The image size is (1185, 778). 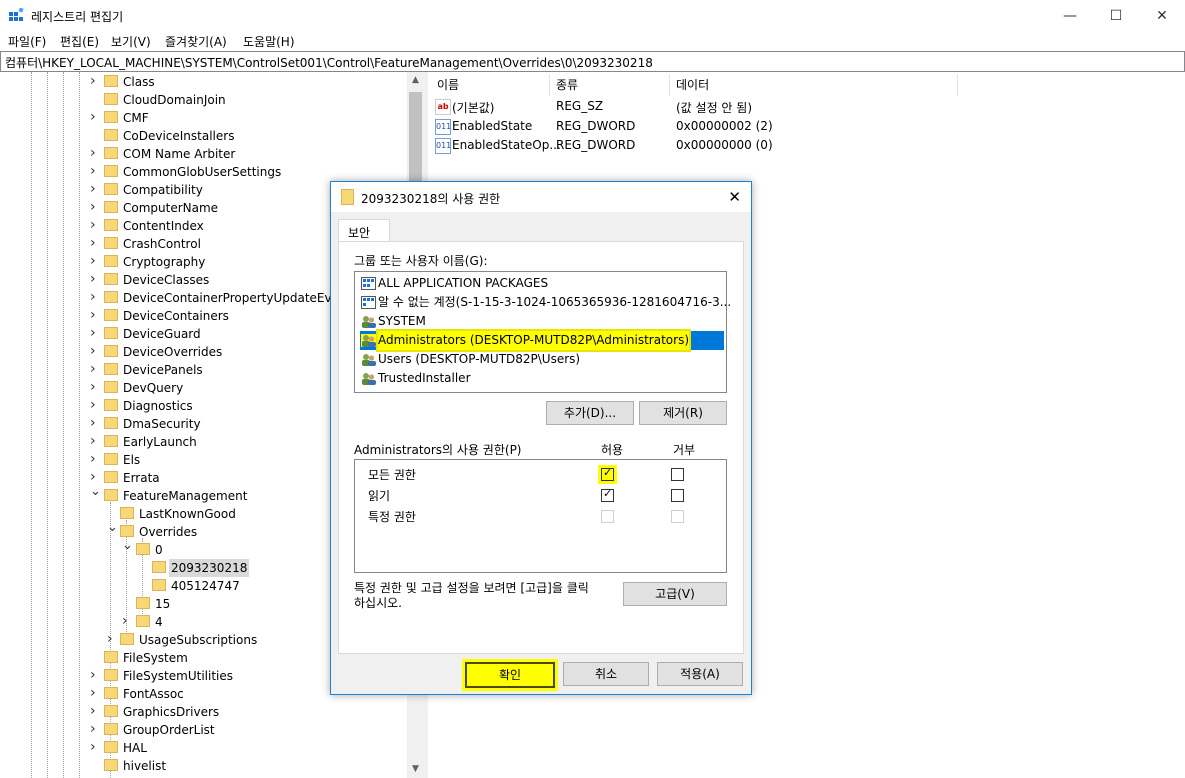 I want to click on advanced-note: 특정 권한 및 고급 설정을 보려면 [고급]을 클릭 하십시오., so click(x=471, y=595).